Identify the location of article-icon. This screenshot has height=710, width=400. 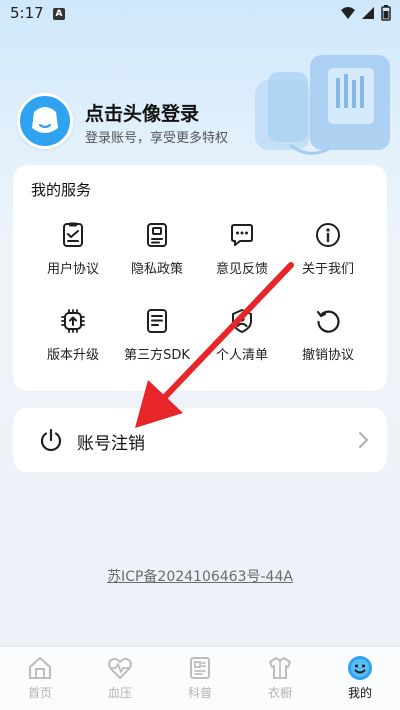
(200, 668).